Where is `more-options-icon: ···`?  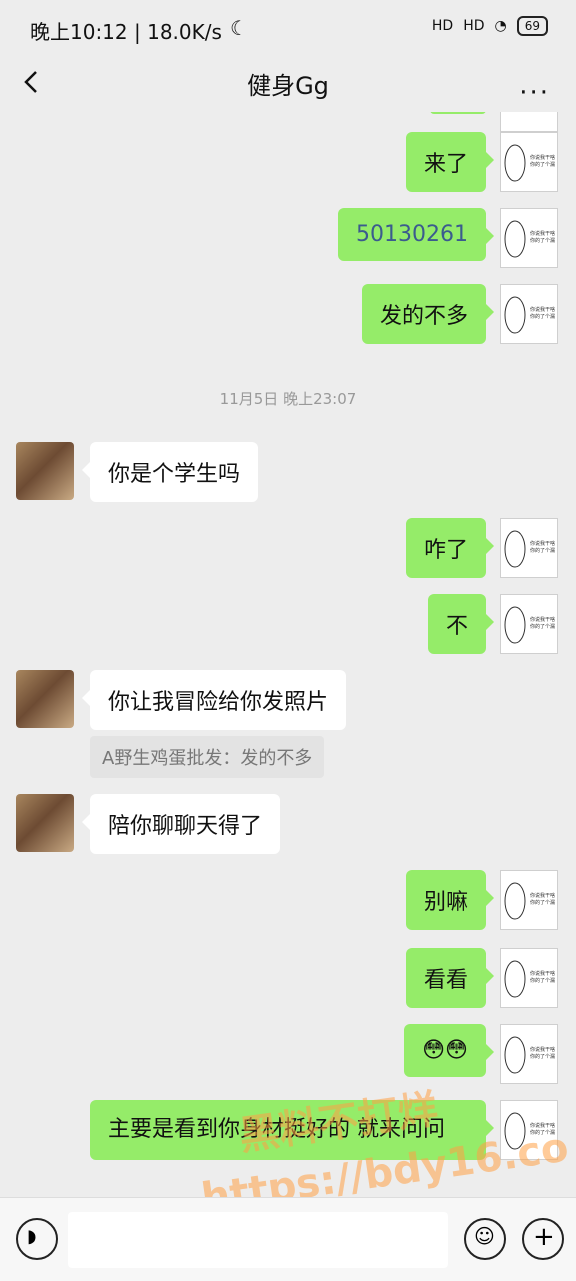 more-options-icon: ··· is located at coordinates (534, 93).